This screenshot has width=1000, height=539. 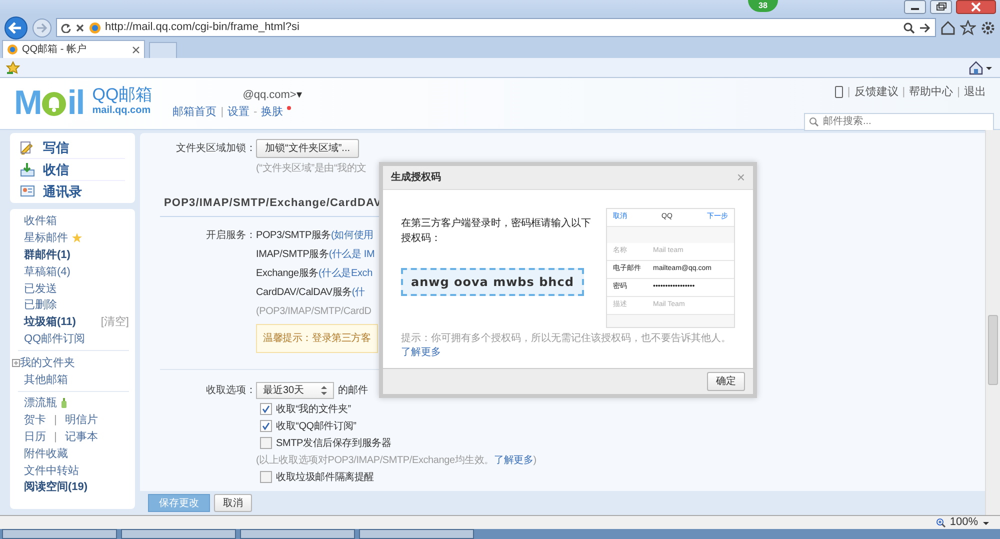 I want to click on sidebar-folder: 附件收藏, so click(x=46, y=454).